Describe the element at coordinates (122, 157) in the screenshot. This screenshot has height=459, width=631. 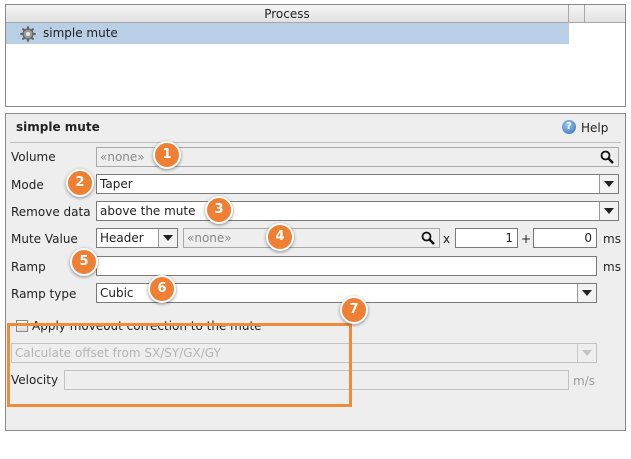
I see `volume-value: «none»` at that location.